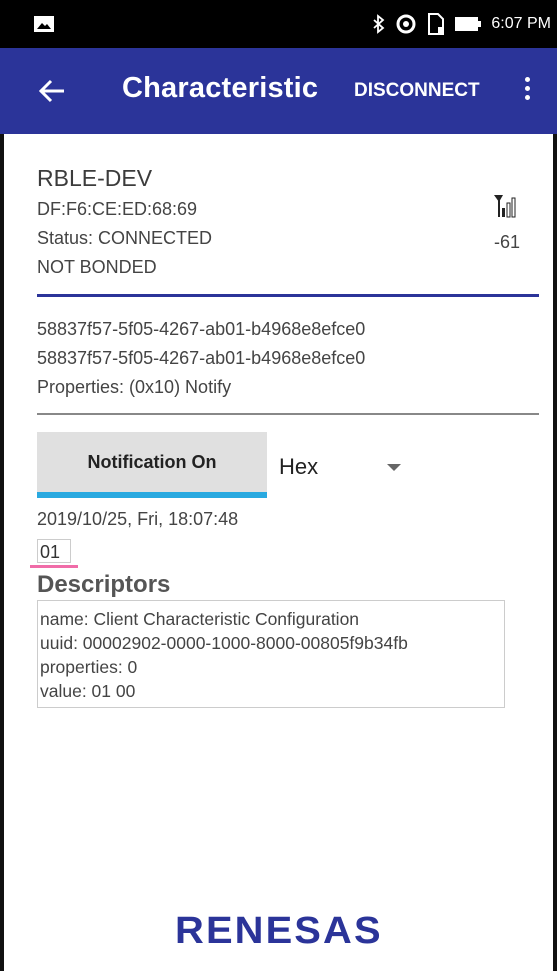 The image size is (557, 971). Describe the element at coordinates (44, 24) in the screenshot. I see `image-notification-icon` at that location.